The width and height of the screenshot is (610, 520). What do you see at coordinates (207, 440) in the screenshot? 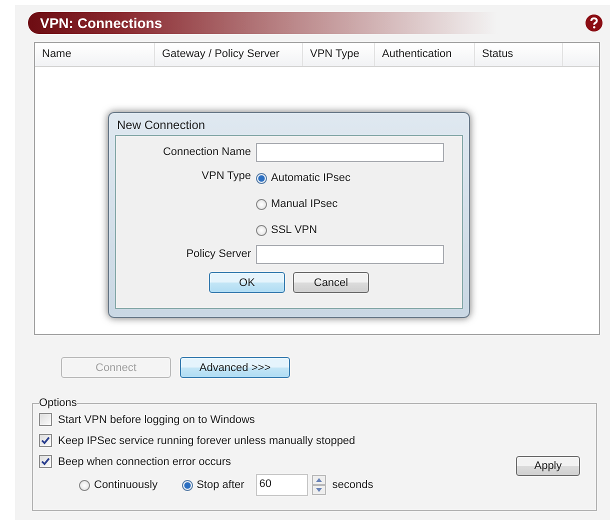
I see `checkbox-label: Keep IPSec service running forever unless manually stopped` at bounding box center [207, 440].